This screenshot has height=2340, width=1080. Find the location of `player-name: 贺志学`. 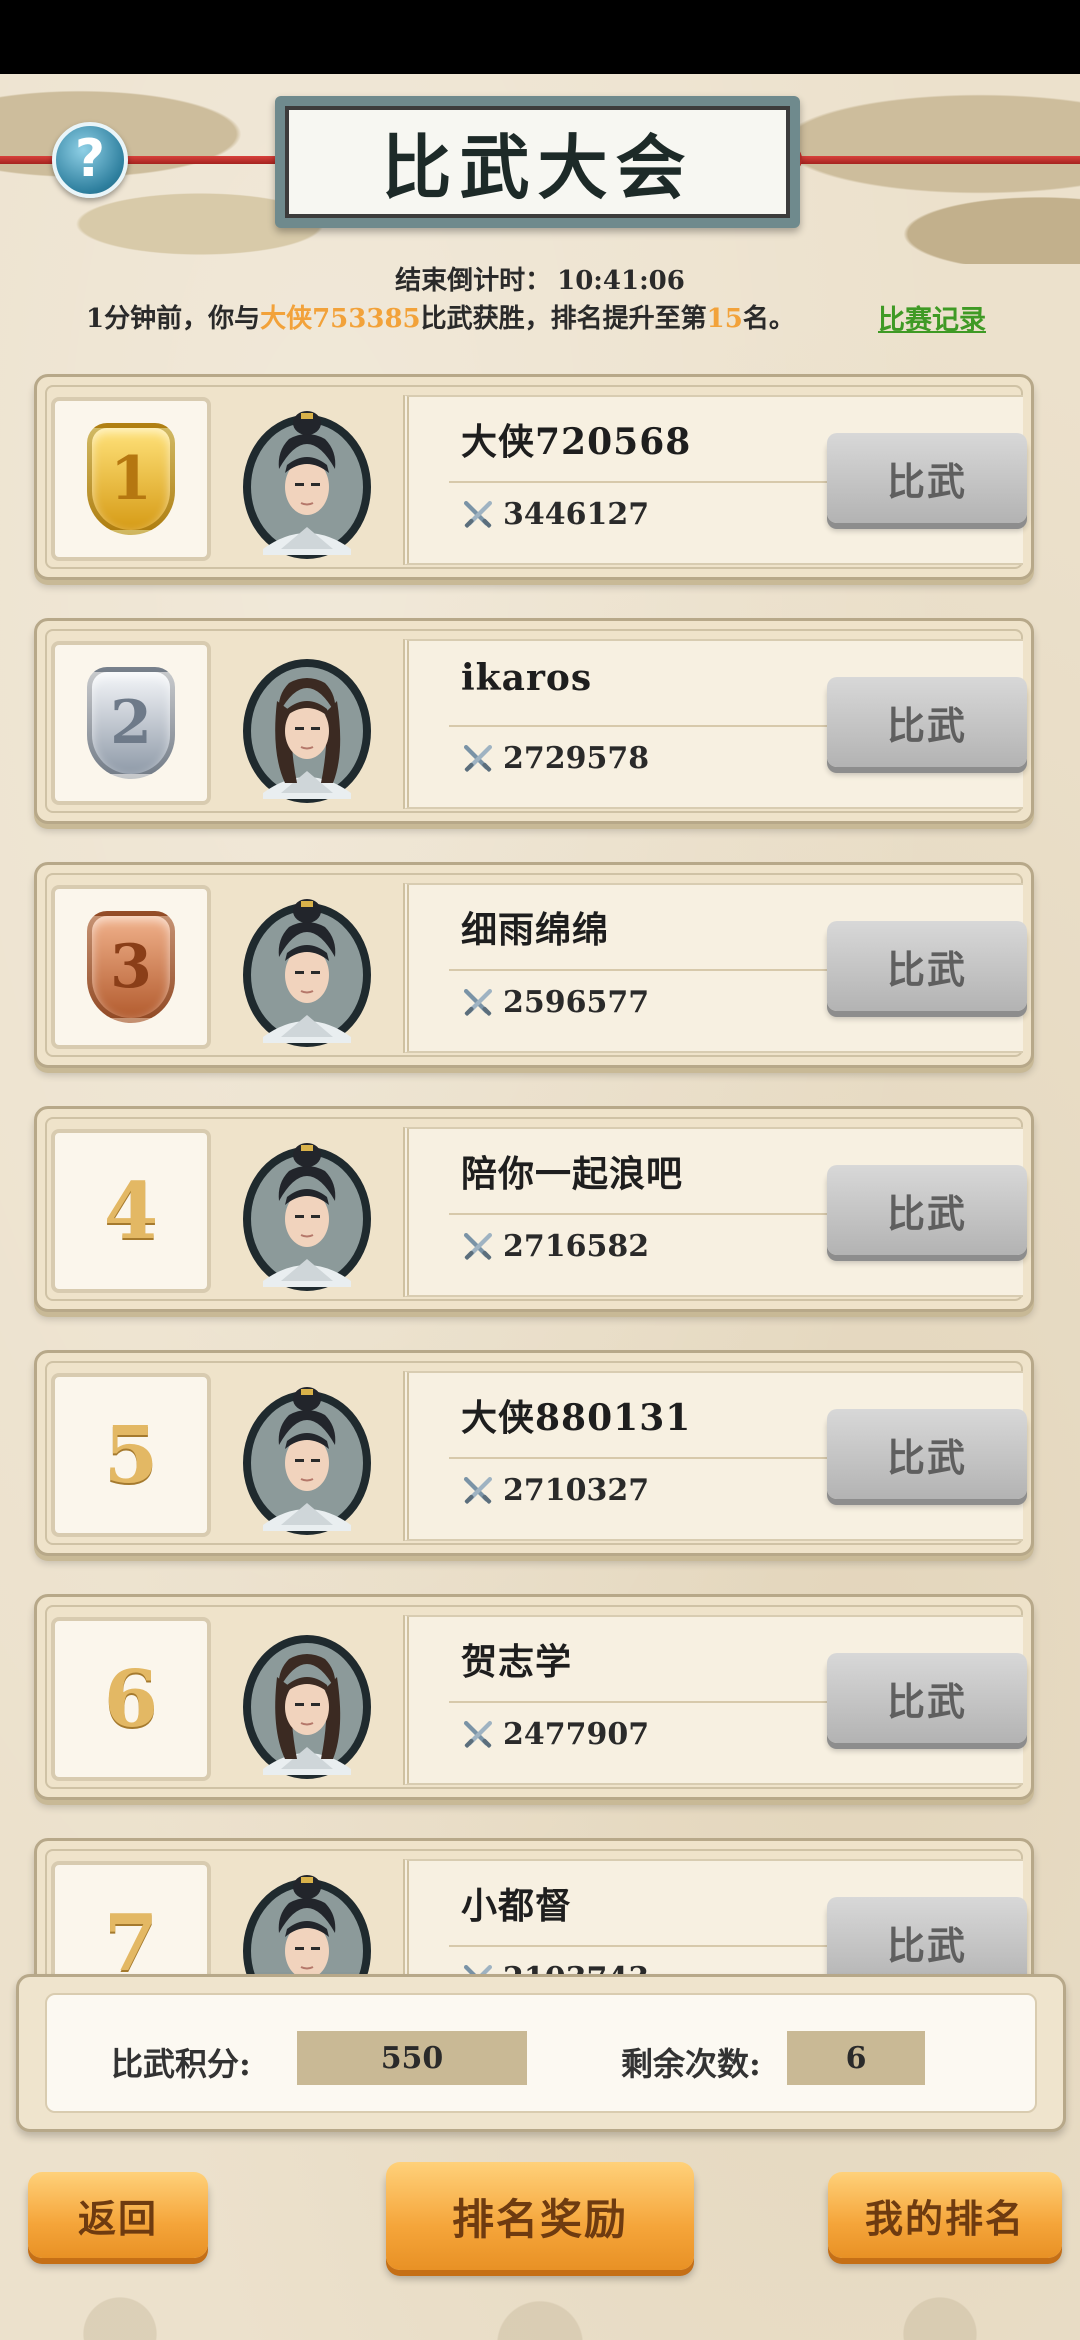

player-name: 贺志学 is located at coordinates (517, 1662).